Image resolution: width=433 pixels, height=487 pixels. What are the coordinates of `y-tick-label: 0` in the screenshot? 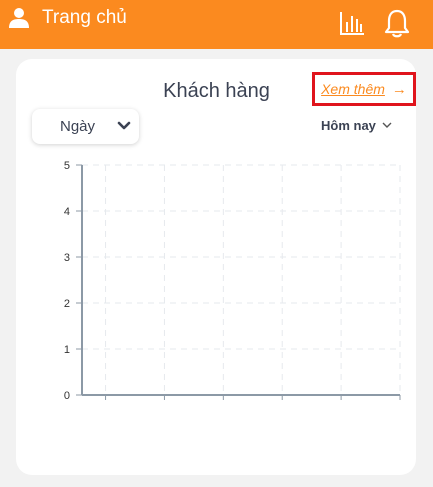 It's located at (67, 396).